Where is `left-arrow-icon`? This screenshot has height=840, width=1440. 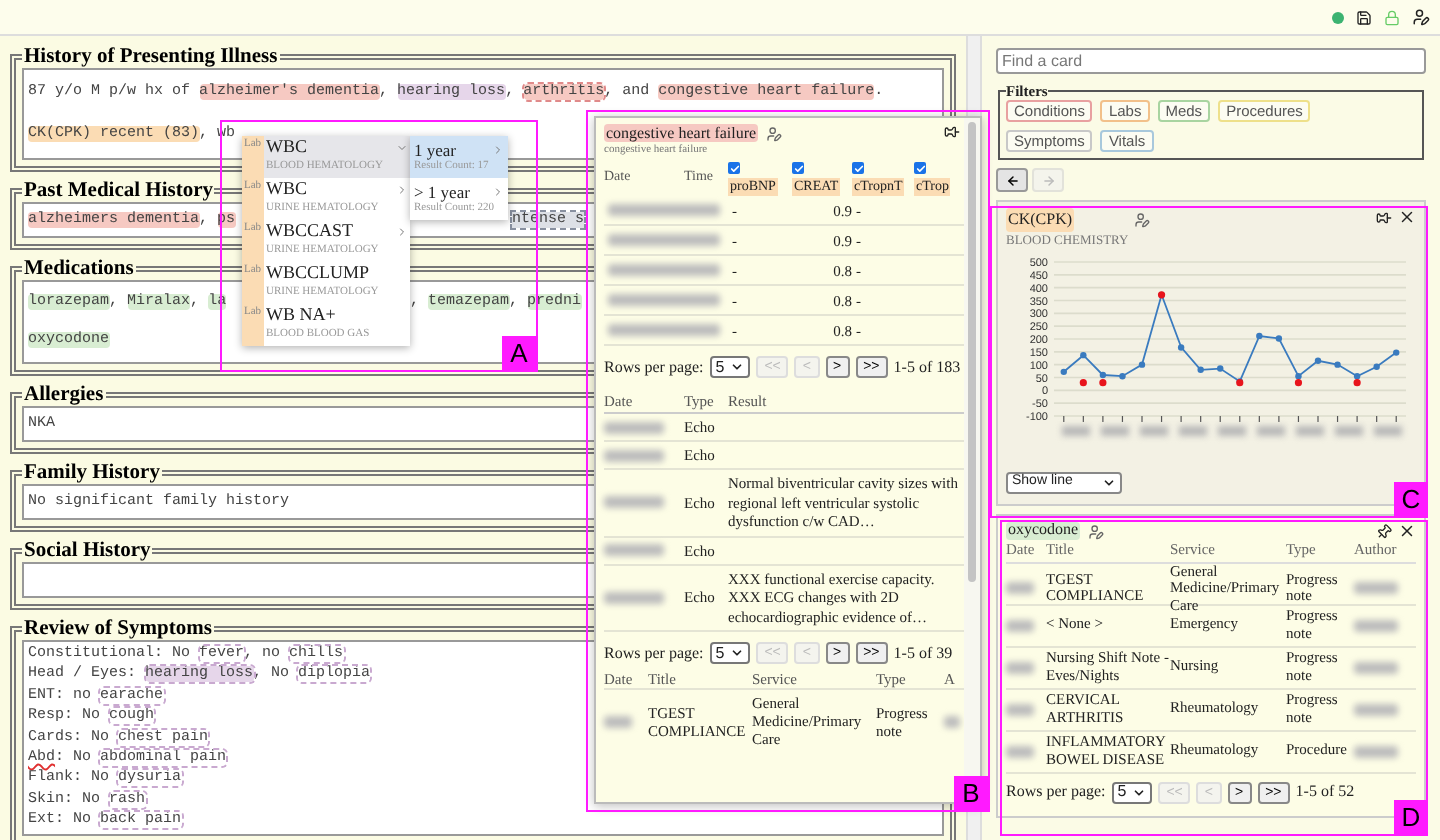 left-arrow-icon is located at coordinates (1012, 180).